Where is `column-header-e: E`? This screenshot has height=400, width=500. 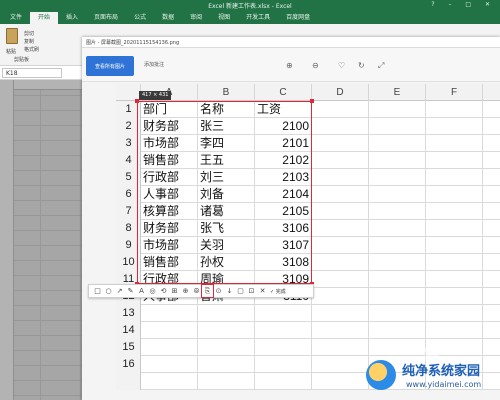 column-header-e: E is located at coordinates (397, 92).